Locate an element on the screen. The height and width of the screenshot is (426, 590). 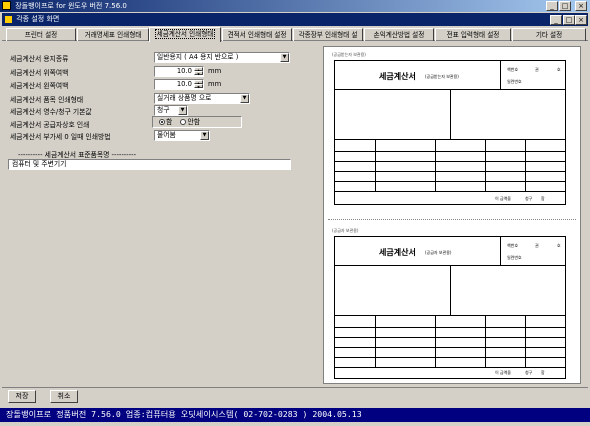
app-icon is located at coordinates (6, 5).